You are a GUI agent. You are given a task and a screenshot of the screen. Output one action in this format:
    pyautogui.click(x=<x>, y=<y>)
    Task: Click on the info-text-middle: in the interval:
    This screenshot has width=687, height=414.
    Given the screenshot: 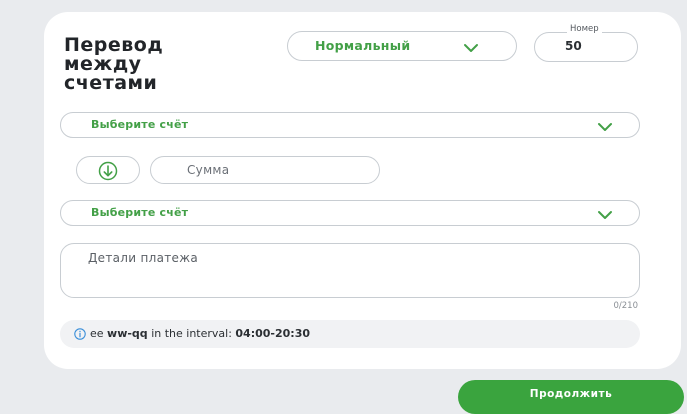 What is the action you would take?
    pyautogui.click(x=191, y=333)
    